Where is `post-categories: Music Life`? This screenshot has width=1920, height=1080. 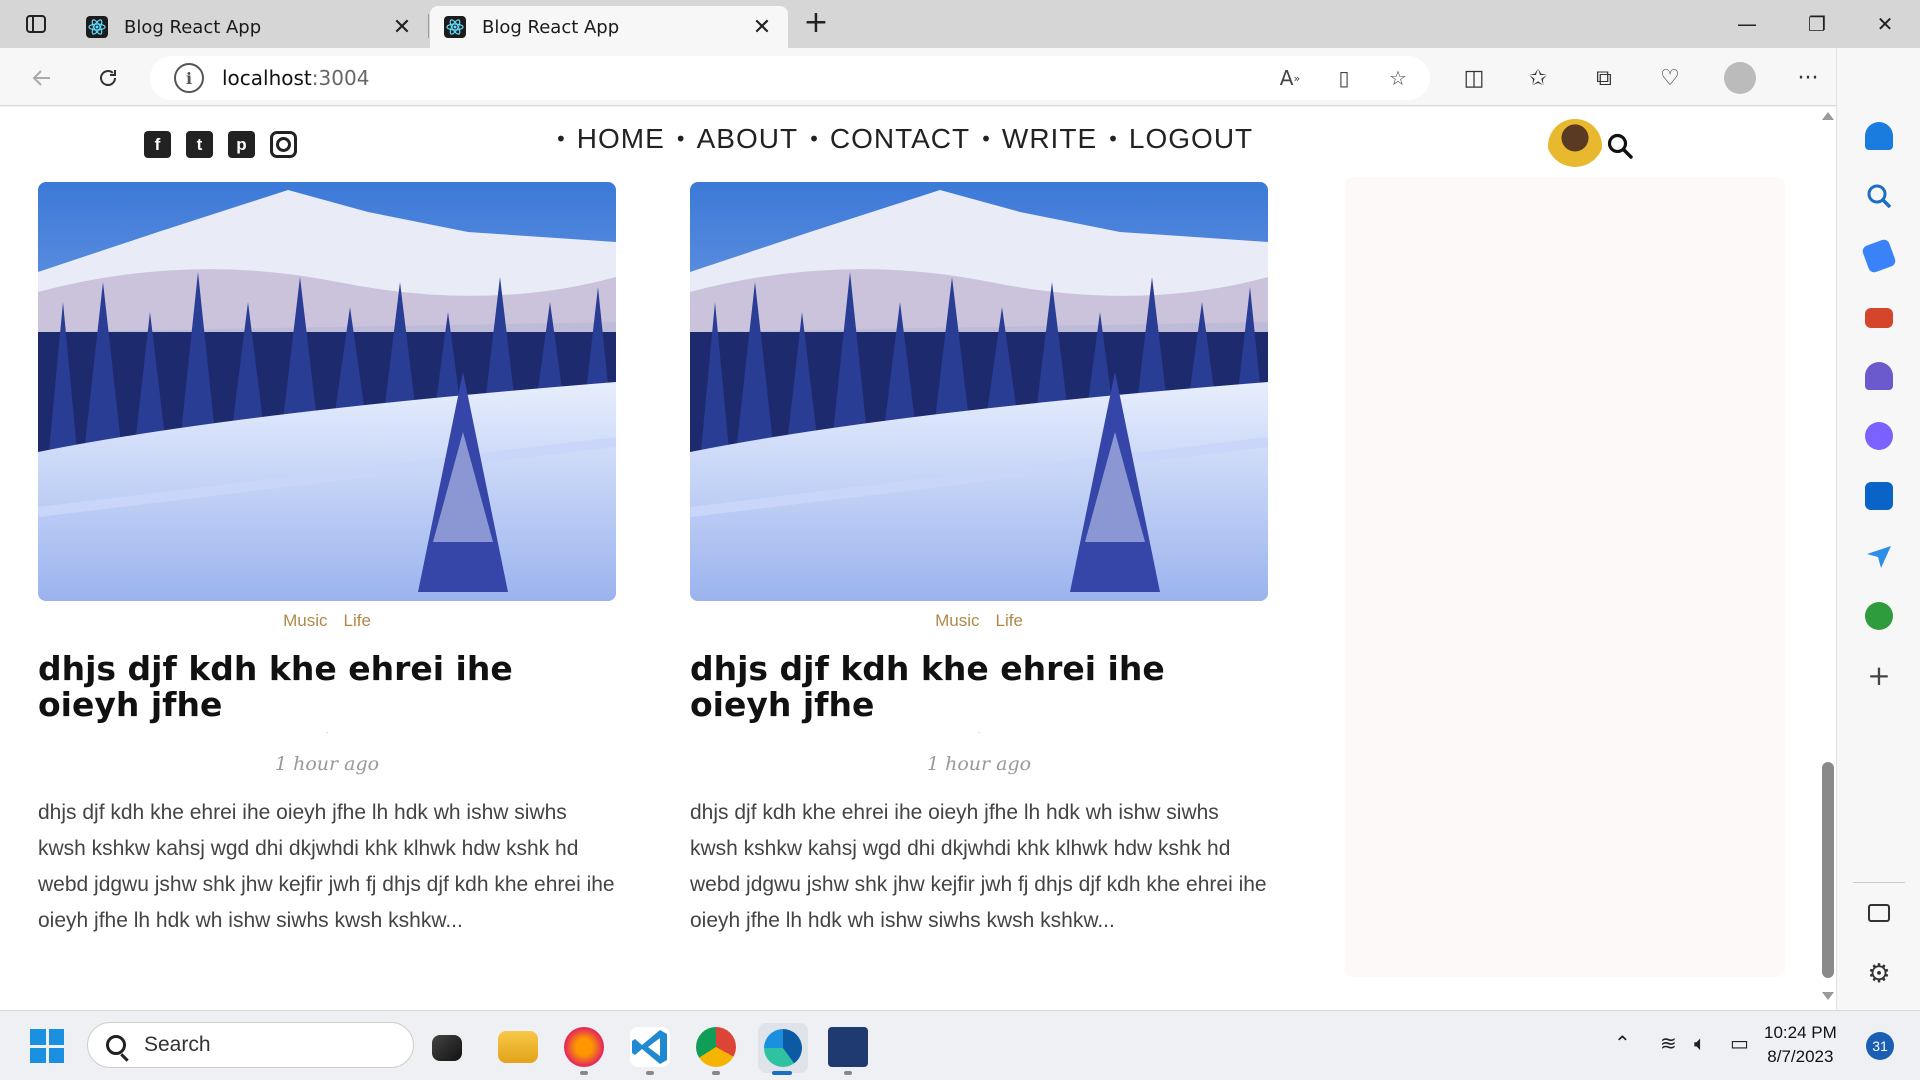
post-categories: Music Life is located at coordinates (979, 621).